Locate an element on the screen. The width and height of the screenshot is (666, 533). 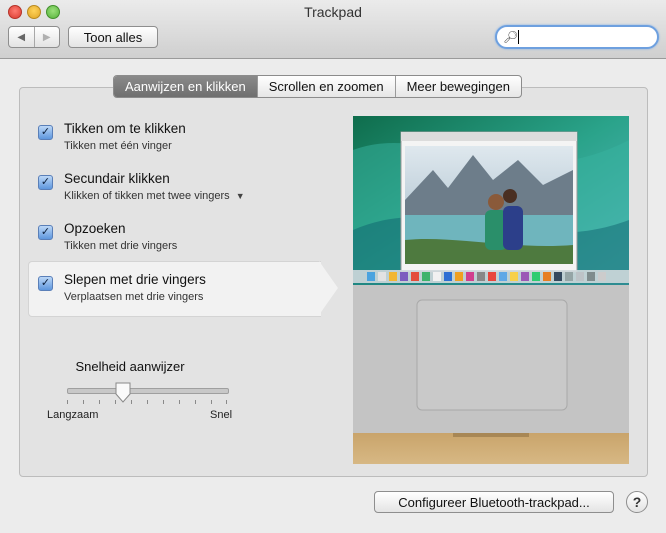
back-arrow-icon: ◀ is located at coordinates (21, 37).